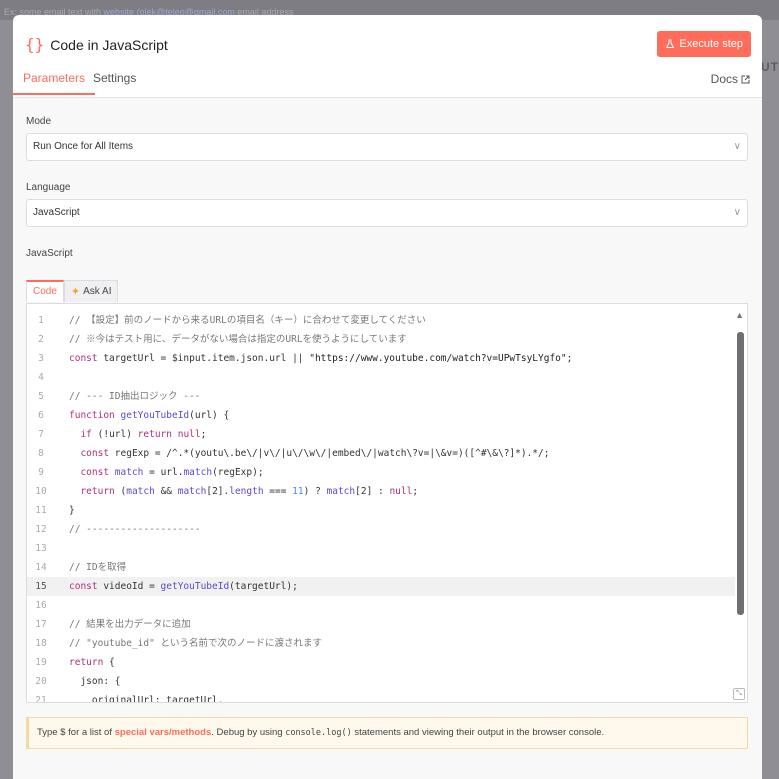 The width and height of the screenshot is (779, 779). What do you see at coordinates (54, 83) in the screenshot?
I see `tab-parameters: Parameters` at bounding box center [54, 83].